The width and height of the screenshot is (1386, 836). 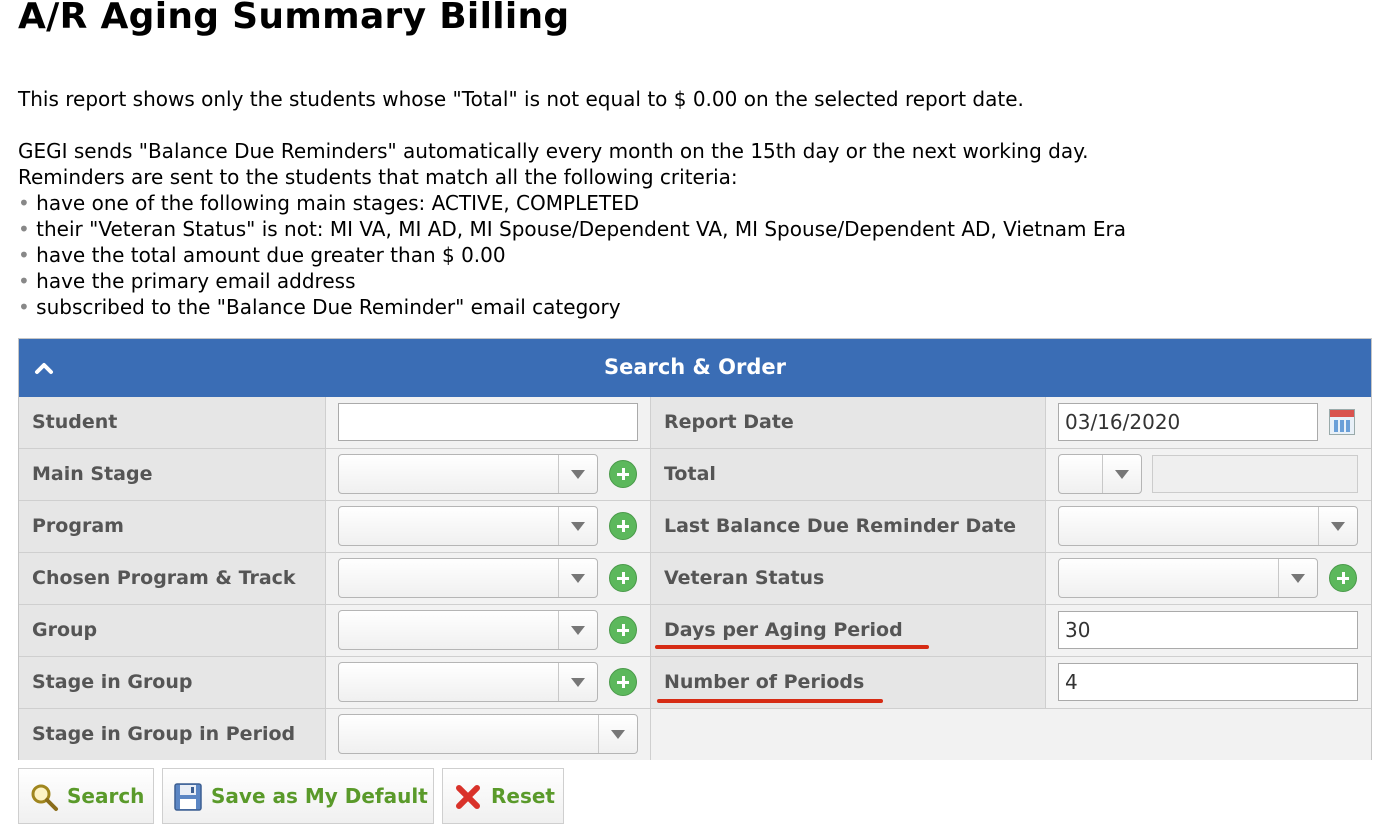 What do you see at coordinates (172, 578) in the screenshot?
I see `chosen-program-track-label: Chosen Program & Track` at bounding box center [172, 578].